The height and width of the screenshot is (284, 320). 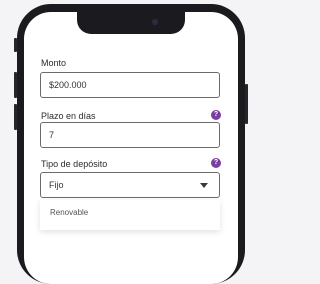 I want to click on deposit-type-dropdown: Renovable, so click(x=130, y=215).